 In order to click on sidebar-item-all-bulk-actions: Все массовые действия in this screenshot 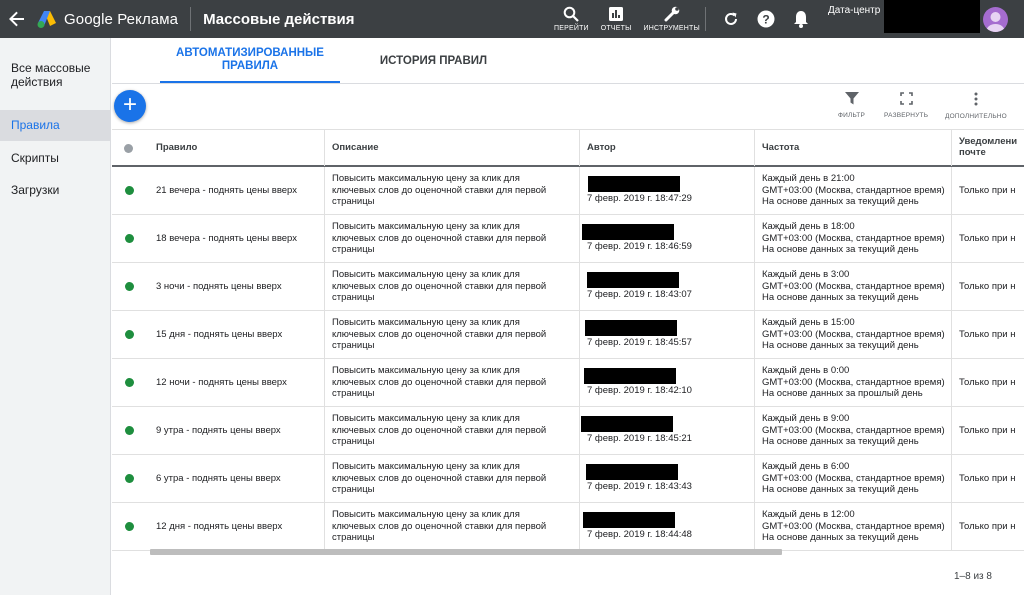, I will do `click(50, 75)`.